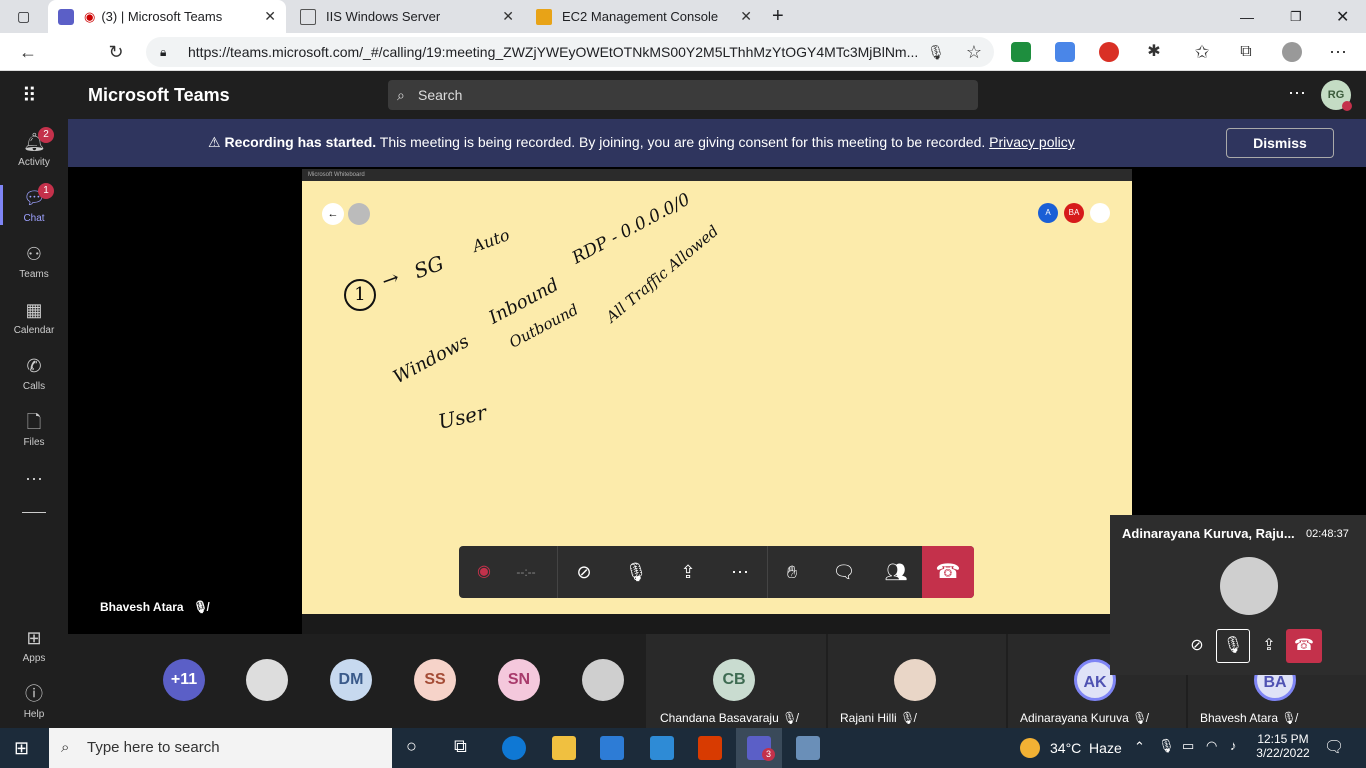  I want to click on taskbar-search-placeholder: Type here to search, so click(153, 747).